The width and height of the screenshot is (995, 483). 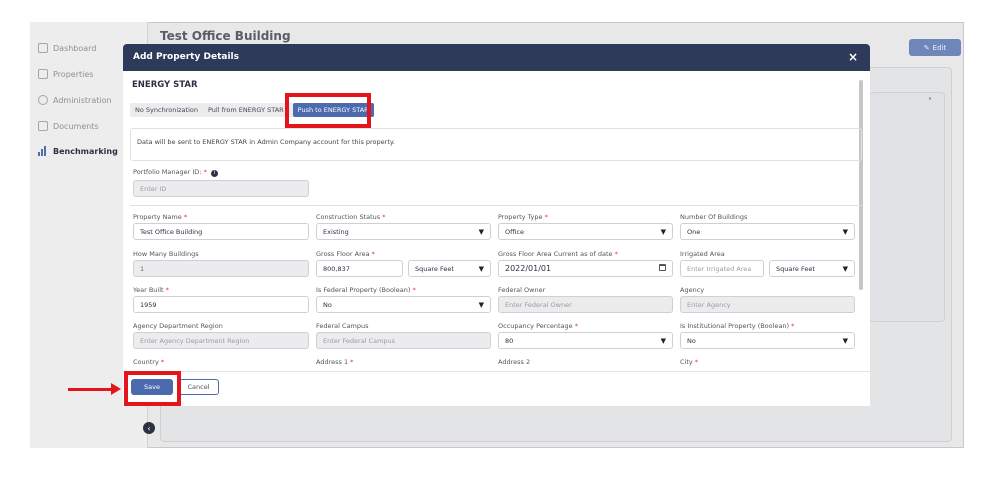 I want to click on federal-owner-input: Enter Federal Owner, so click(x=585, y=304).